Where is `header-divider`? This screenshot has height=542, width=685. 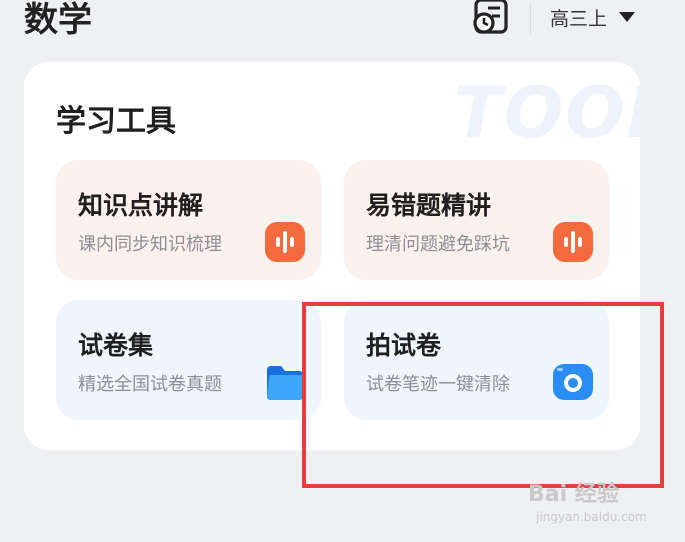 header-divider is located at coordinates (530, 19).